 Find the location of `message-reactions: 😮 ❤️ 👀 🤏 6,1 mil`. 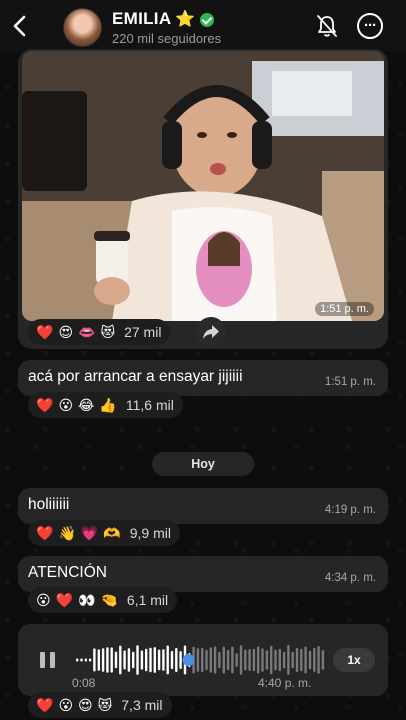

message-reactions: 😮 ❤️ 👀 🤏 6,1 mil is located at coordinates (103, 600).